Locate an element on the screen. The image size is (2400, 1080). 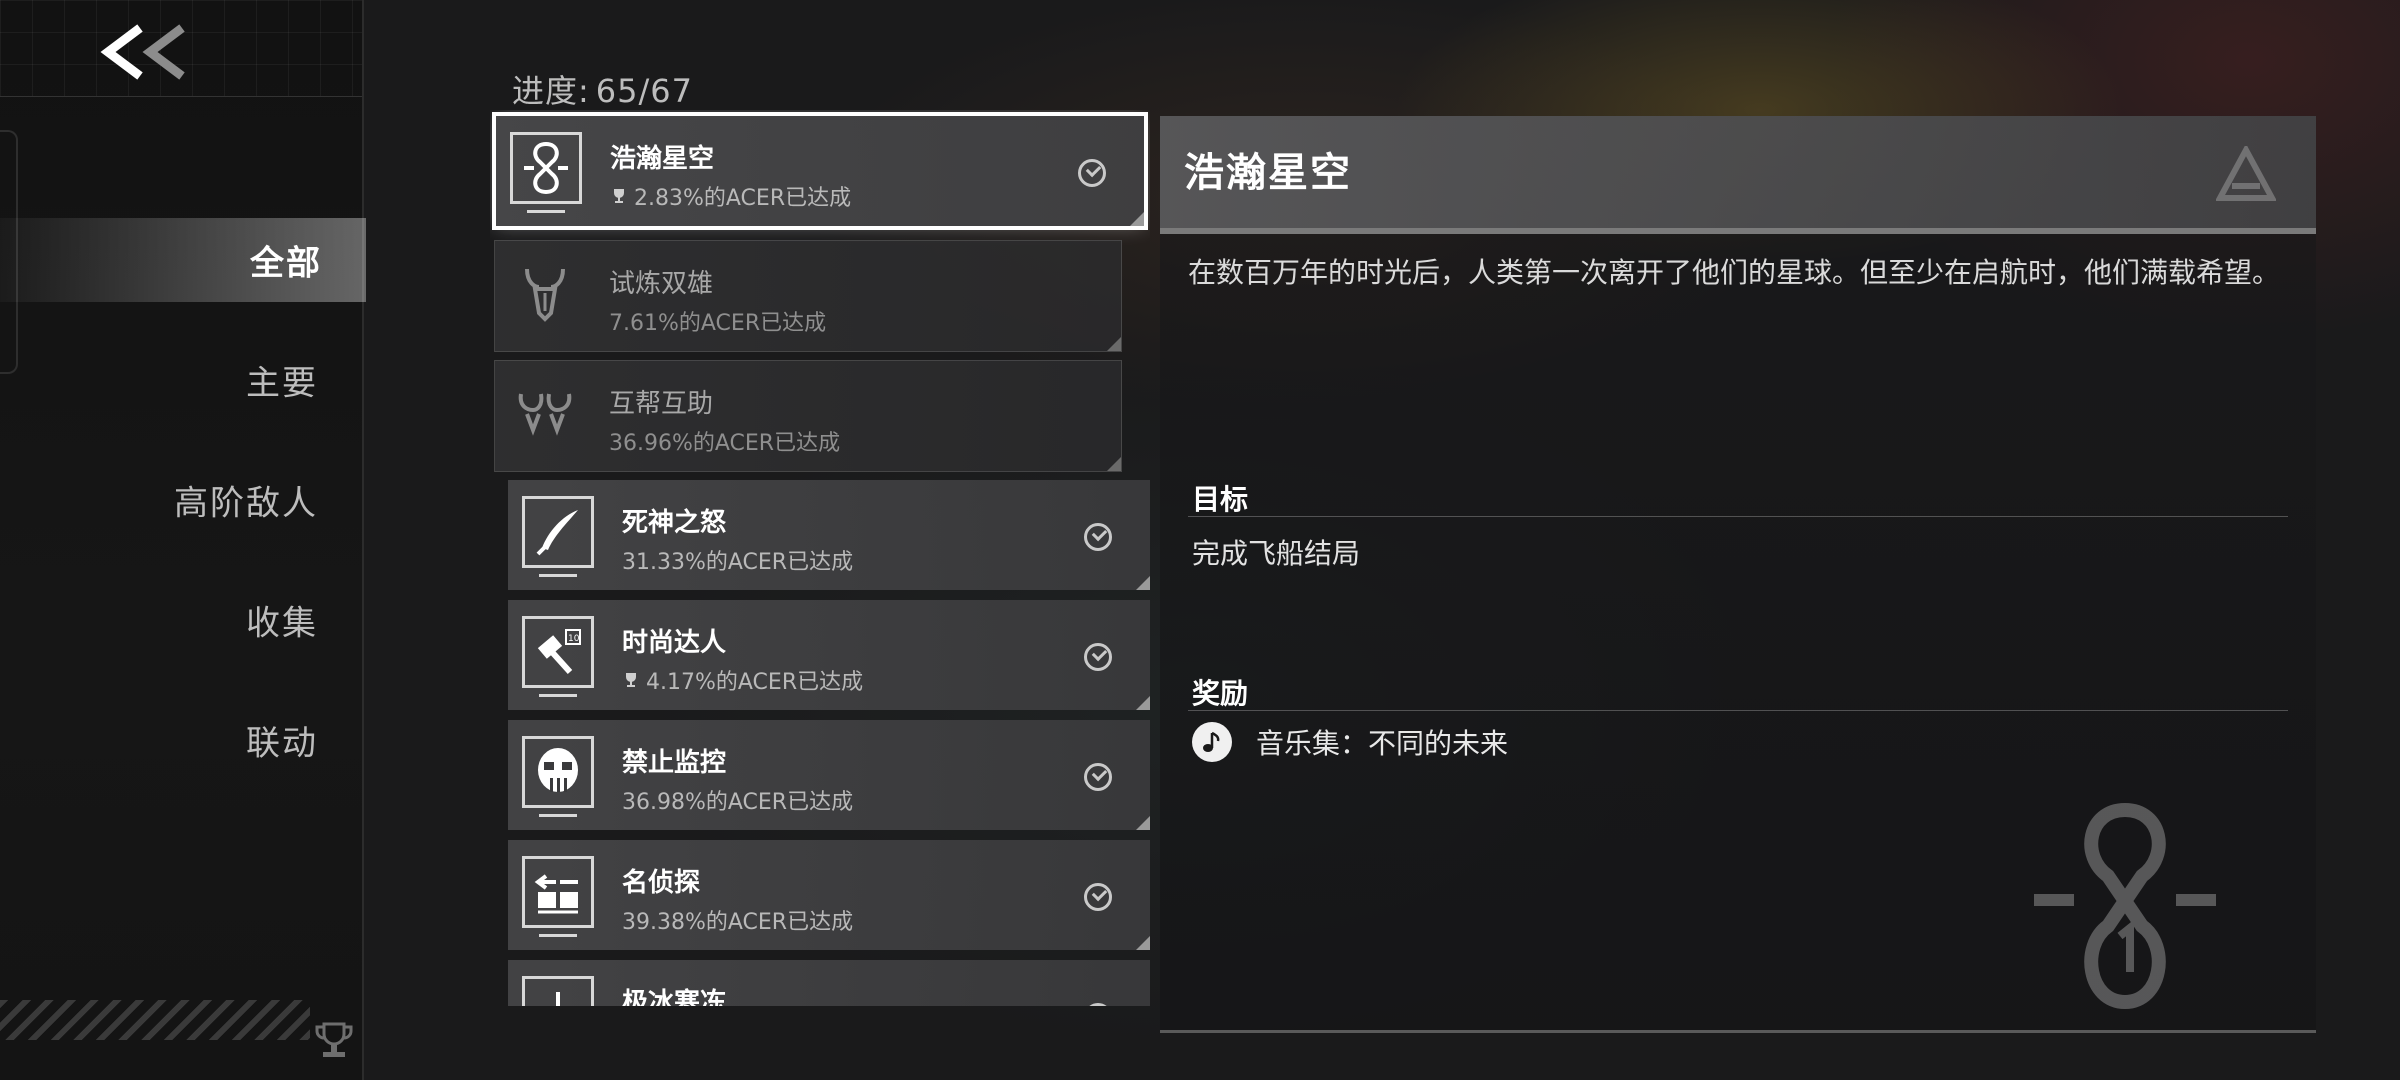
nav-label: 联动 is located at coordinates (282, 743).